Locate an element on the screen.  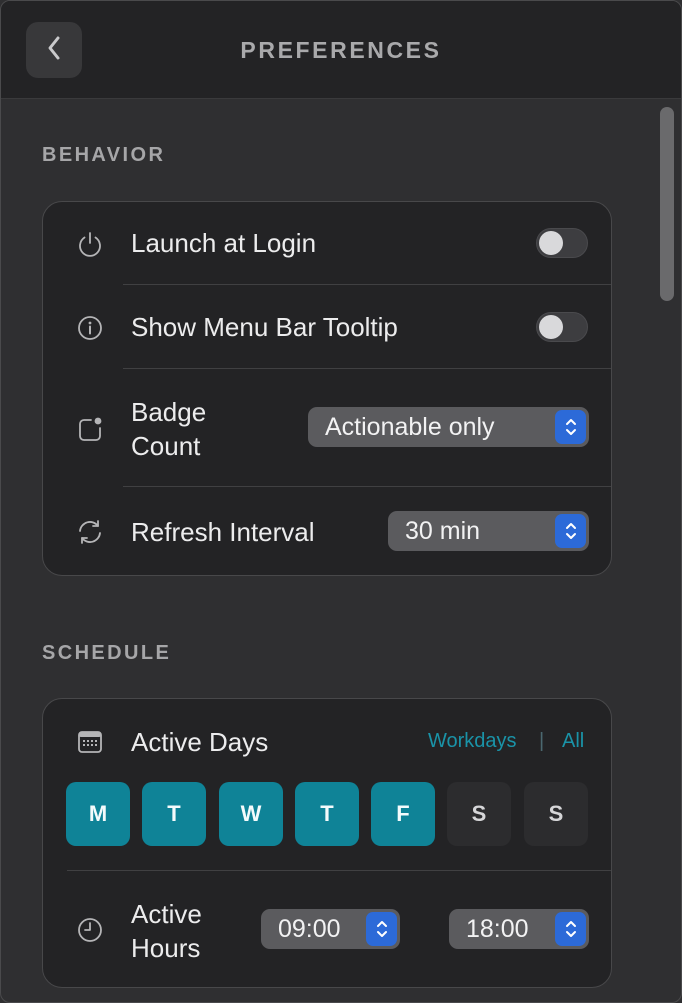
schedule-section-label: SCHEDULE is located at coordinates (107, 653).